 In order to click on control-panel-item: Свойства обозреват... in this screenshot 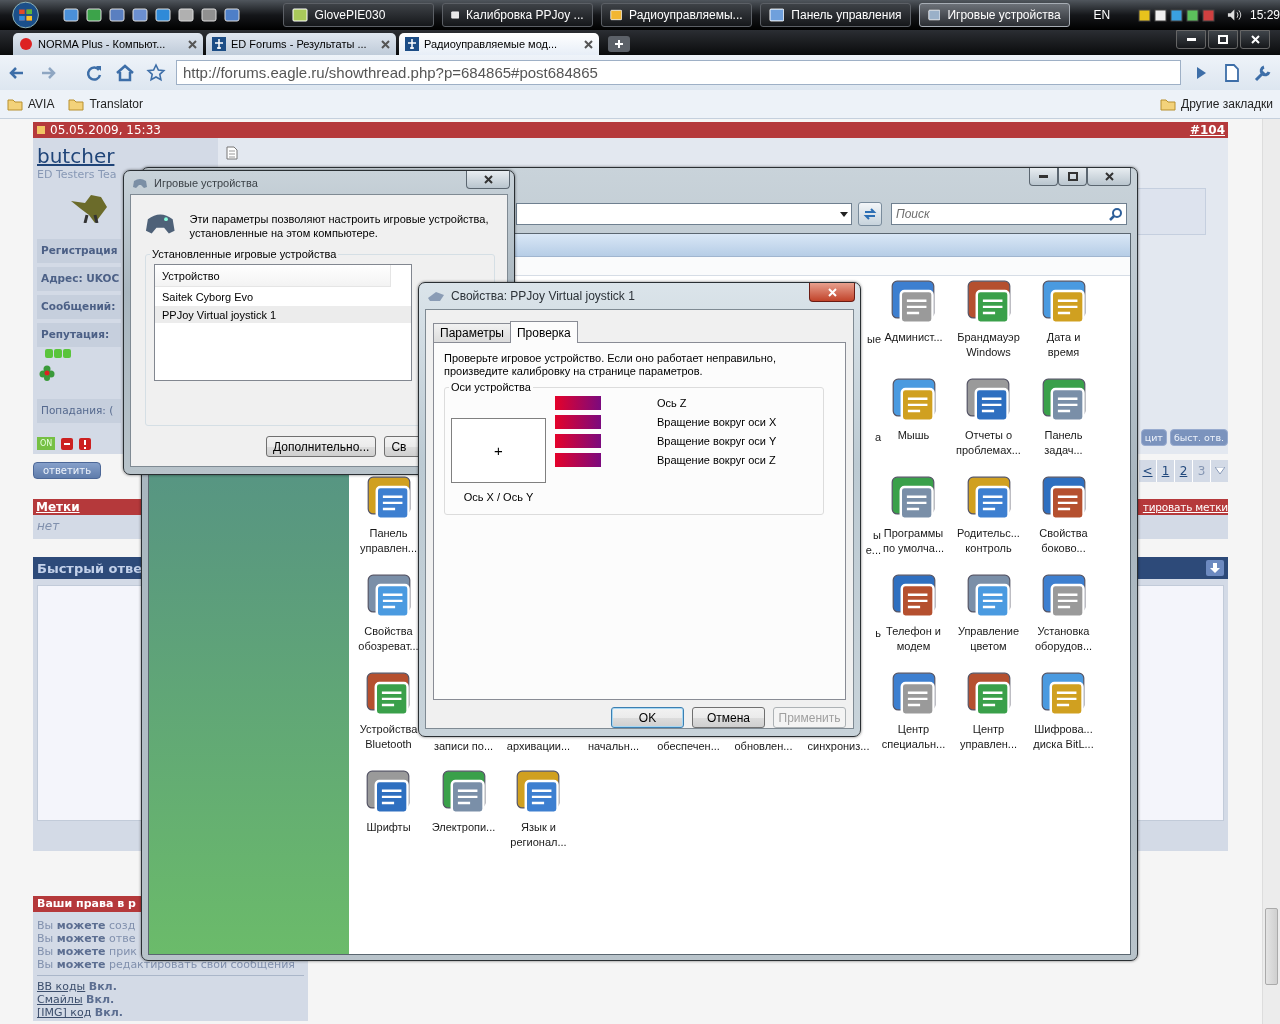, I will do `click(388, 614)`.